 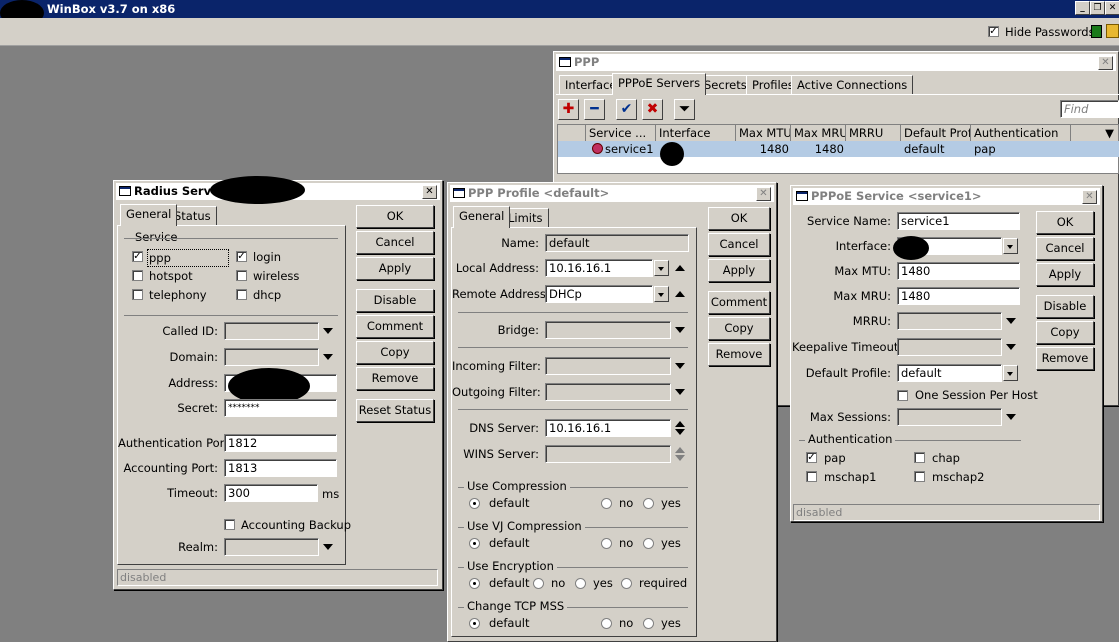 I want to click on pap-checkbox: ✓, so click(x=811, y=457).